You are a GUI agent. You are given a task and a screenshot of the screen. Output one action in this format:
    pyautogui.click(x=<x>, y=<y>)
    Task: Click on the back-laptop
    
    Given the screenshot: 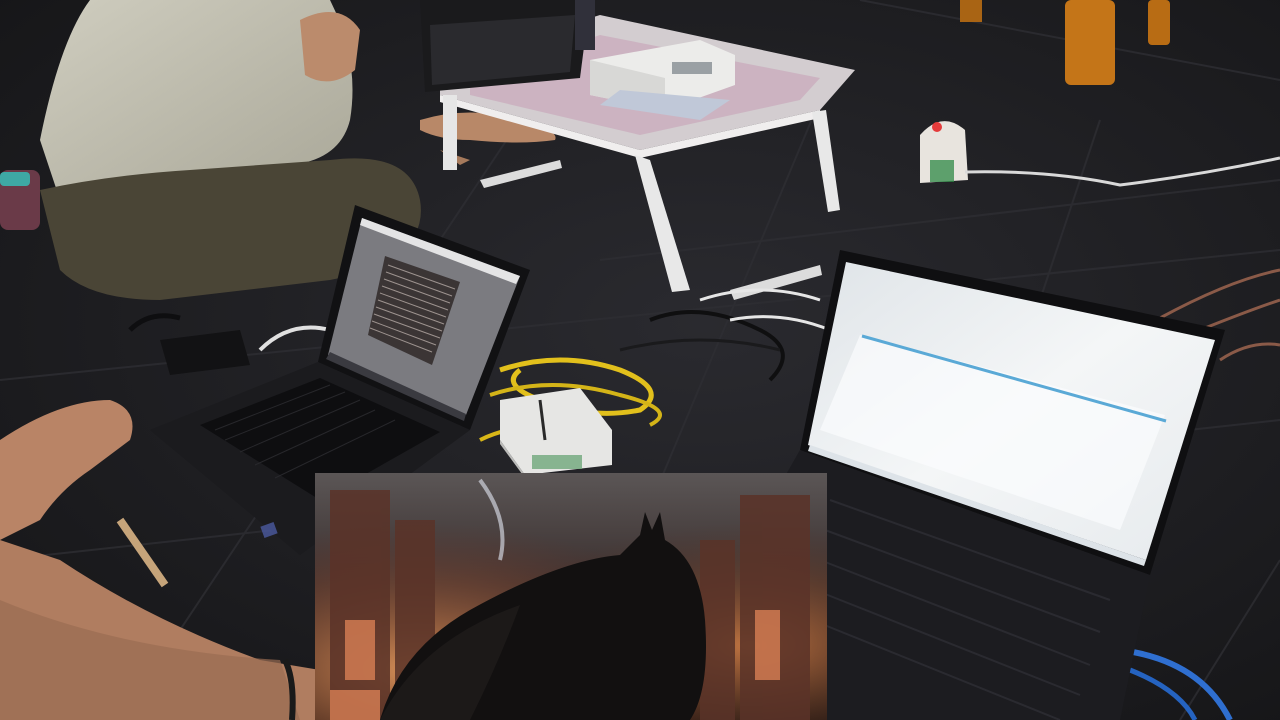 What is the action you would take?
    pyautogui.click(x=507, y=46)
    